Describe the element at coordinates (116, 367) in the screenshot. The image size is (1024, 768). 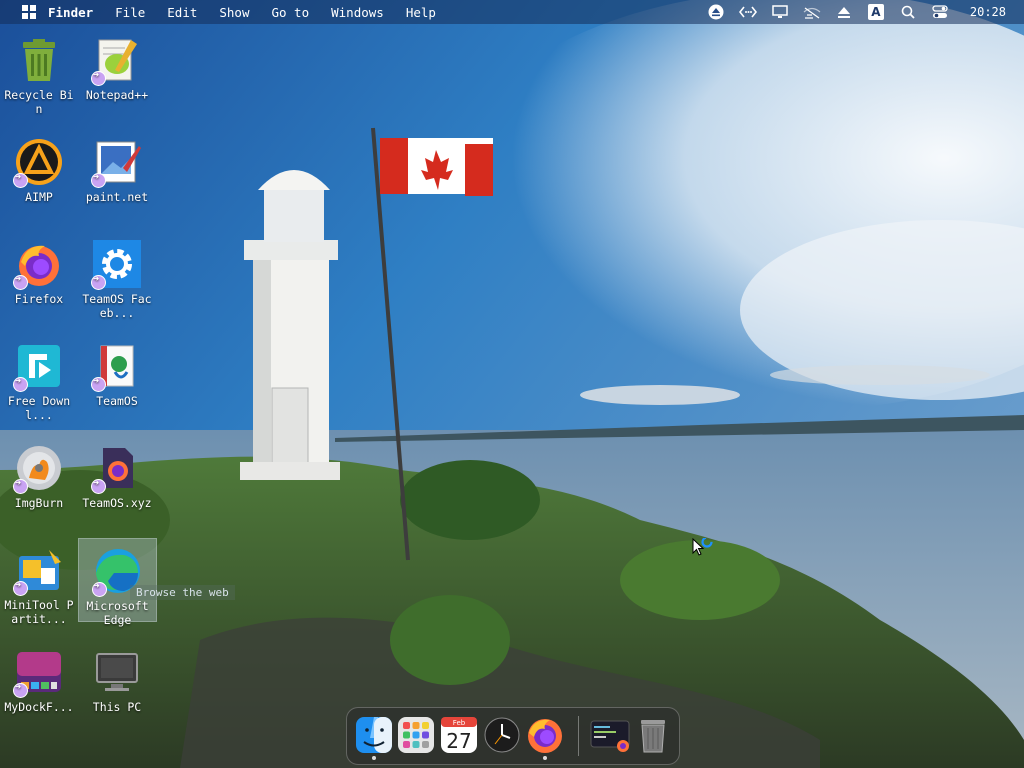
I see `teamos-icon` at that location.